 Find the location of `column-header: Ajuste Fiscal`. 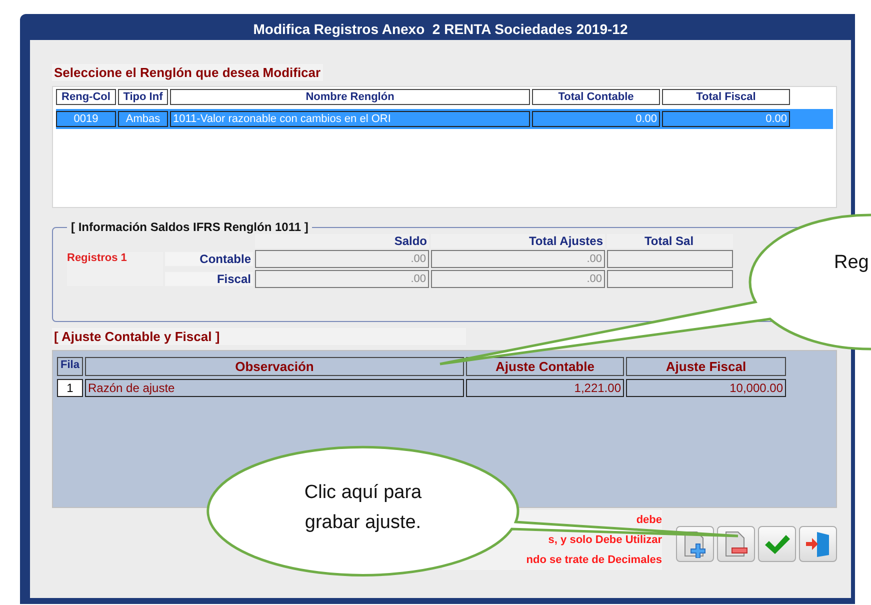

column-header: Ajuste Fiscal is located at coordinates (706, 366).